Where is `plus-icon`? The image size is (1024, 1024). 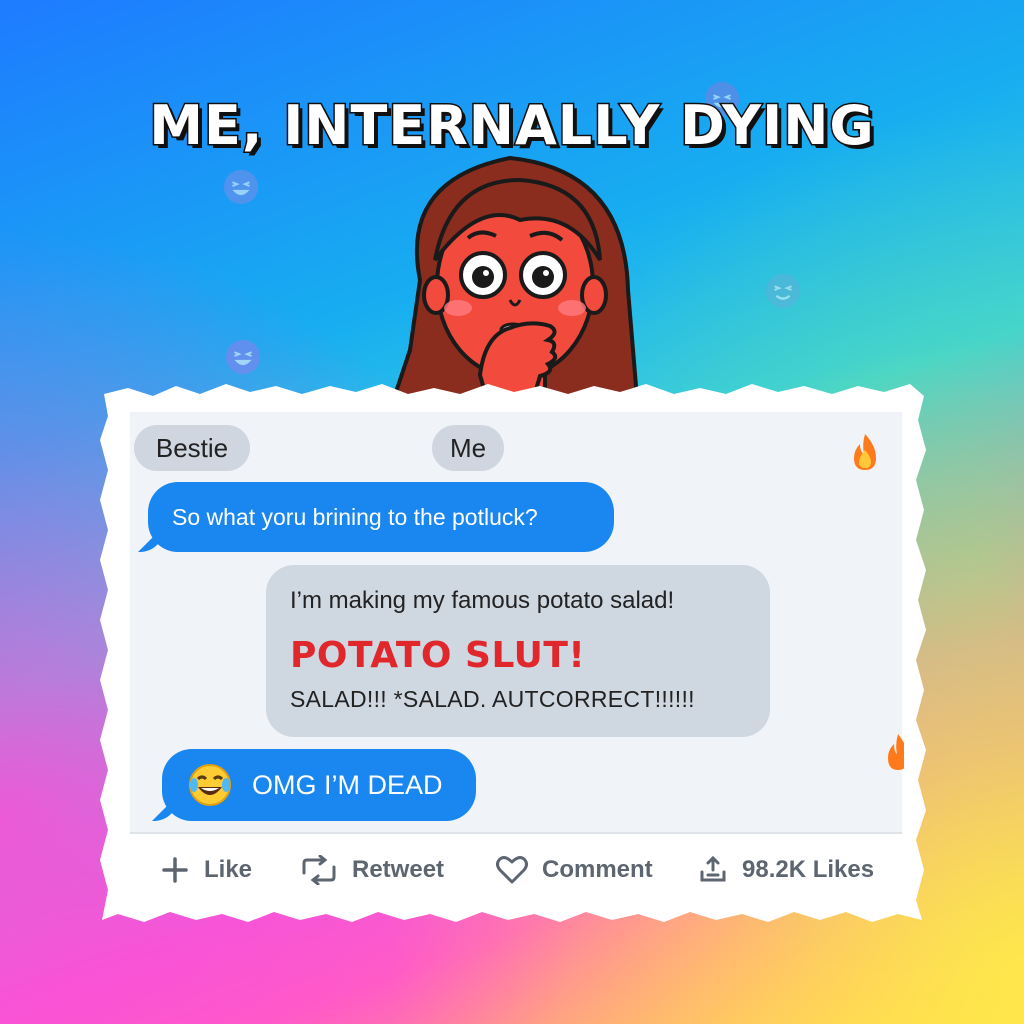
plus-icon is located at coordinates (175, 870).